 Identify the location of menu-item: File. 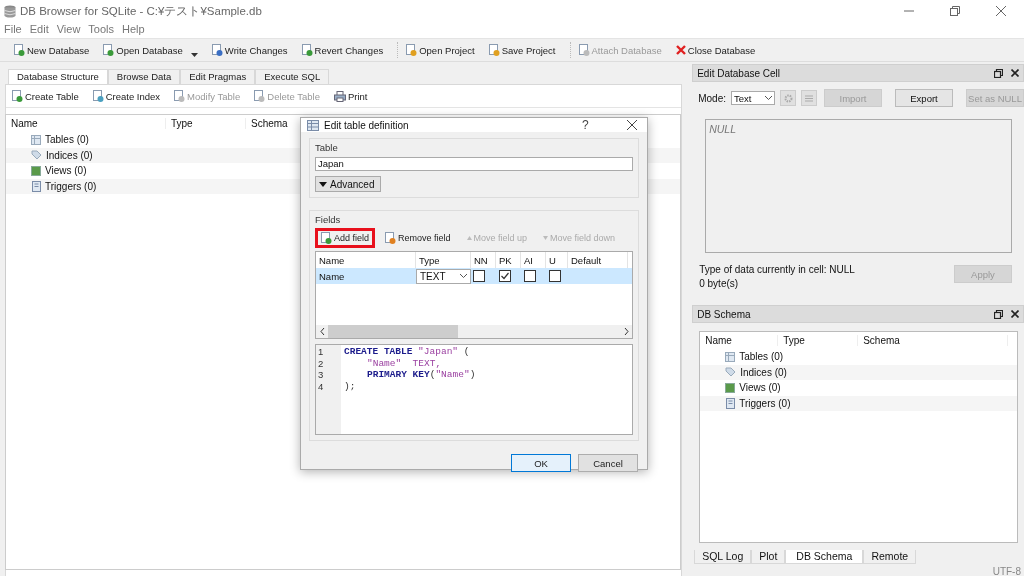
(13, 29).